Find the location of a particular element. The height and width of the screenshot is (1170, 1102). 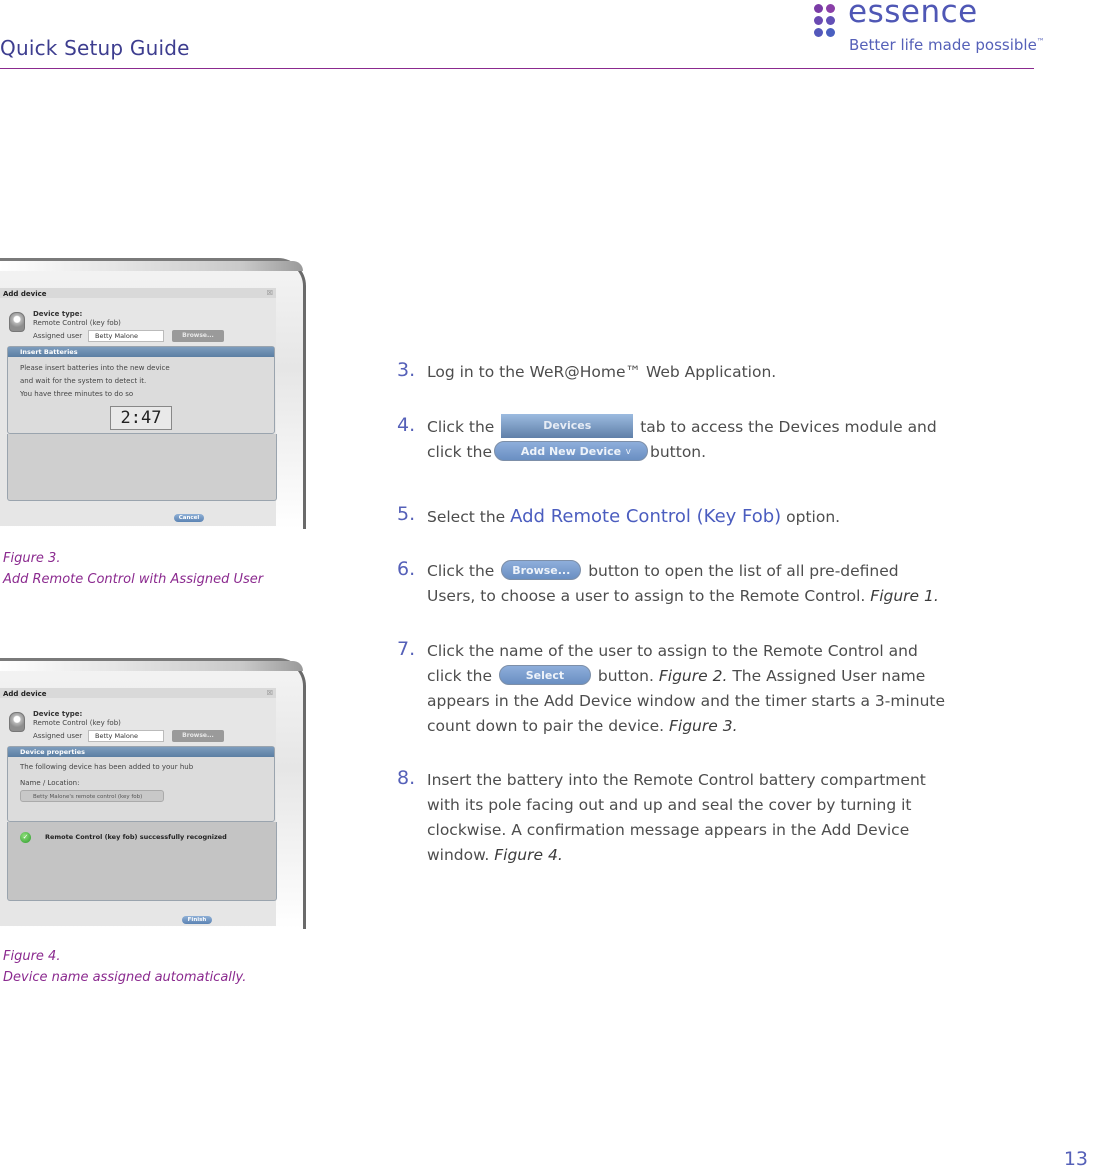

step-number: 5. is located at coordinates (406, 514).